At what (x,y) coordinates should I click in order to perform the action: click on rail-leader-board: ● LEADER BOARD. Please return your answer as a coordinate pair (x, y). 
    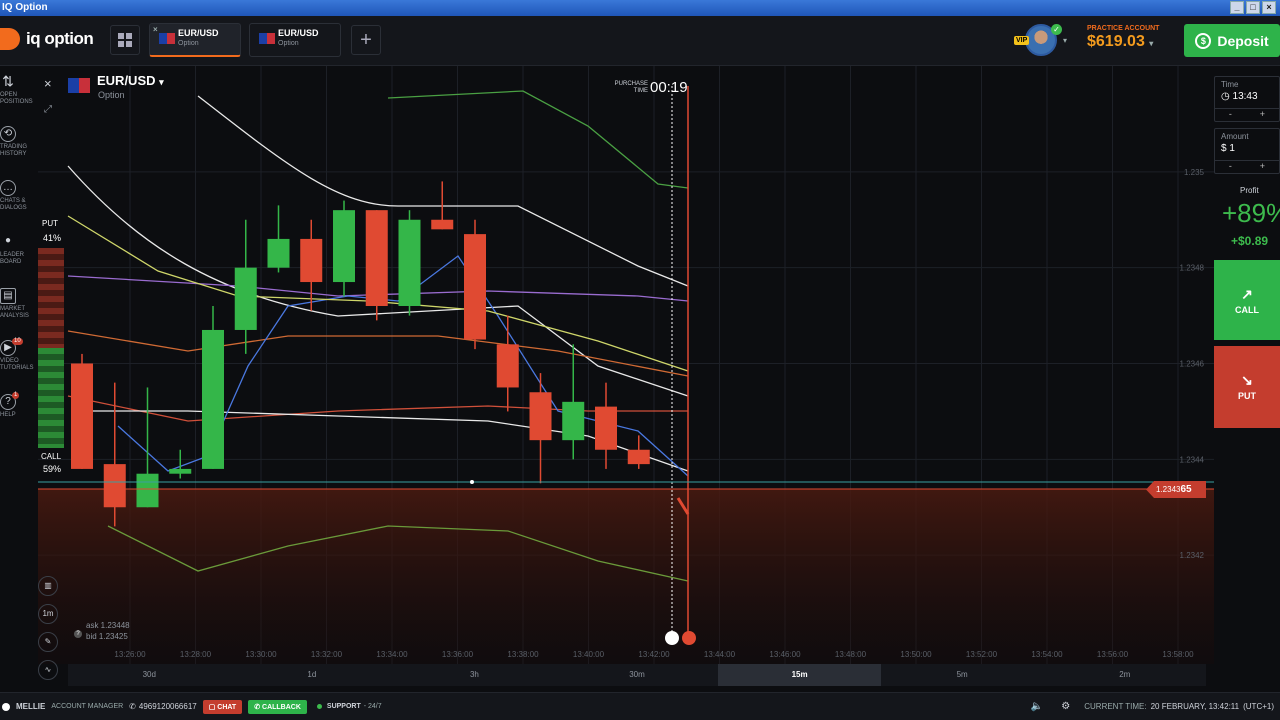
    Looking at the image, I should click on (19, 250).